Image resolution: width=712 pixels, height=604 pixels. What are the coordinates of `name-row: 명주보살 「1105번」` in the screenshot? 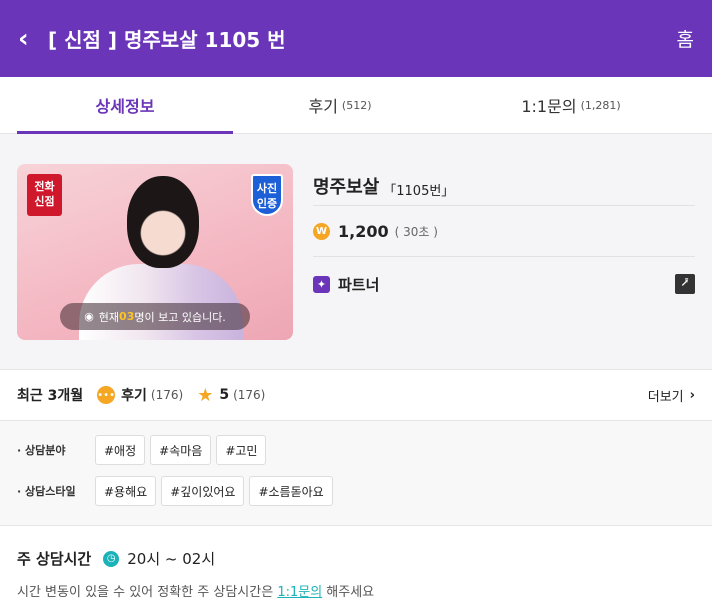 It's located at (504, 185).